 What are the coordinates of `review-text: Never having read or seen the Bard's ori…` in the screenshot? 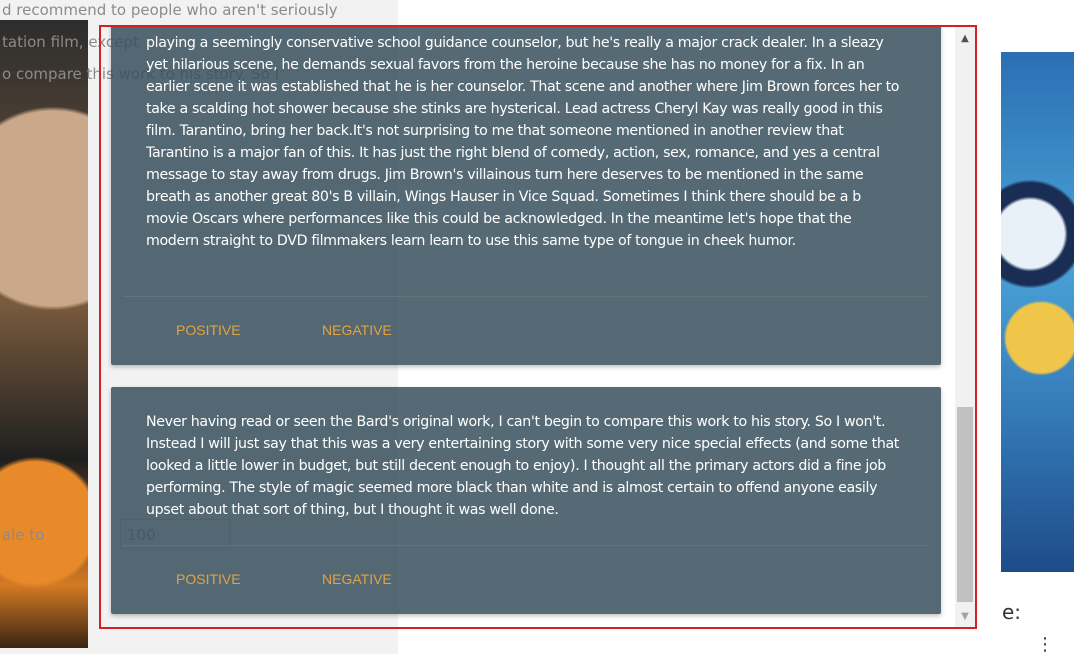 It's located at (523, 466).